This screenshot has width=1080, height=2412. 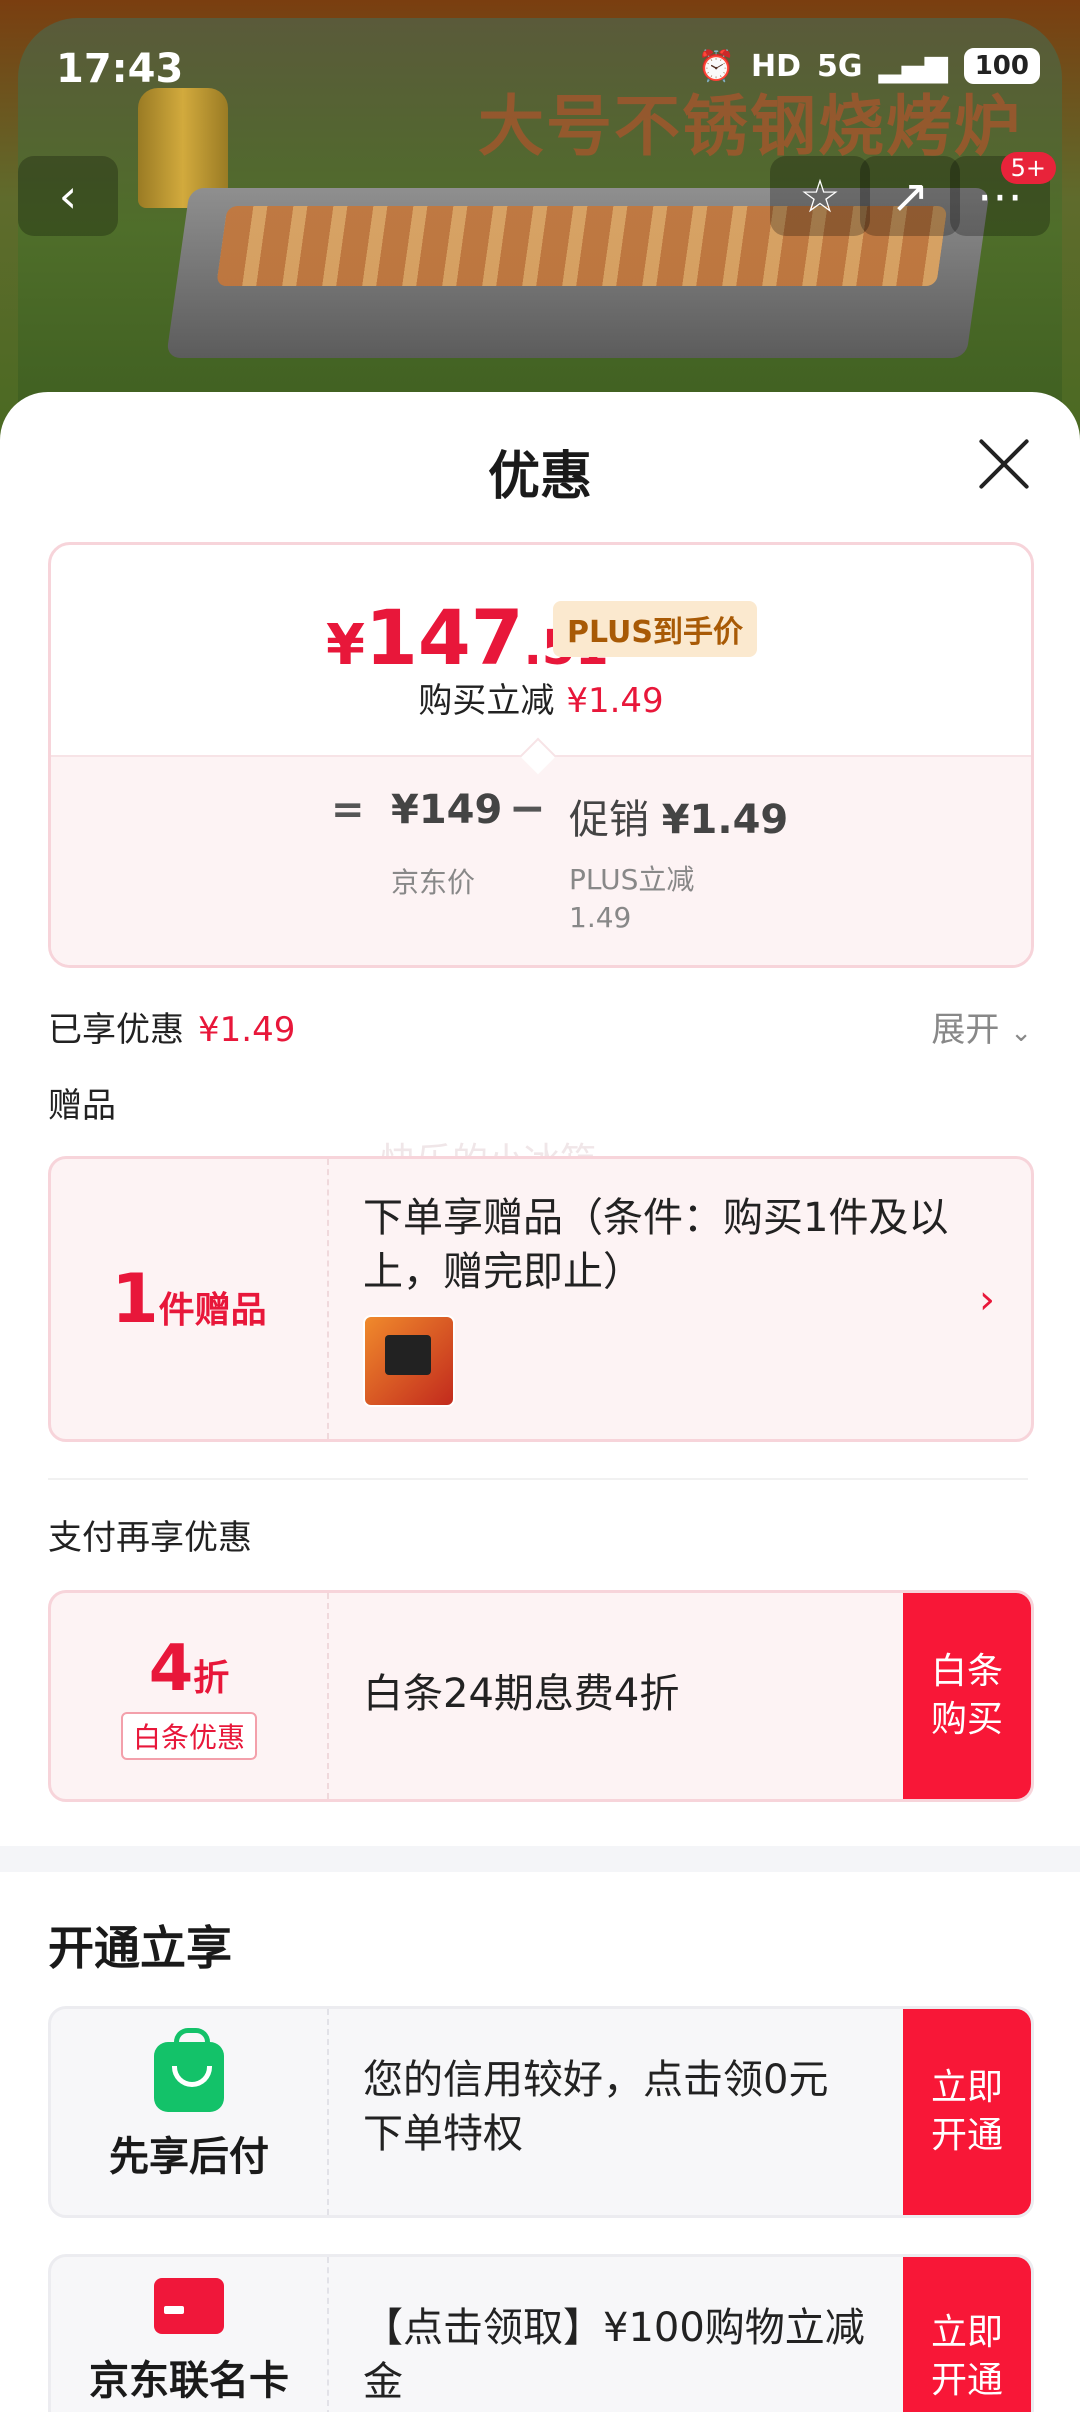 I want to click on gift-section-label: 赠品, so click(x=82, y=1106).